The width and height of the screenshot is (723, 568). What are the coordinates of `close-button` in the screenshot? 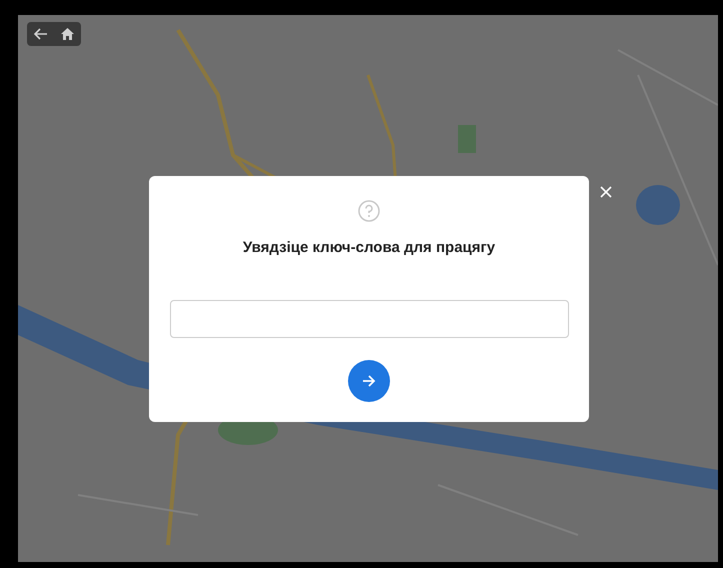 It's located at (606, 192).